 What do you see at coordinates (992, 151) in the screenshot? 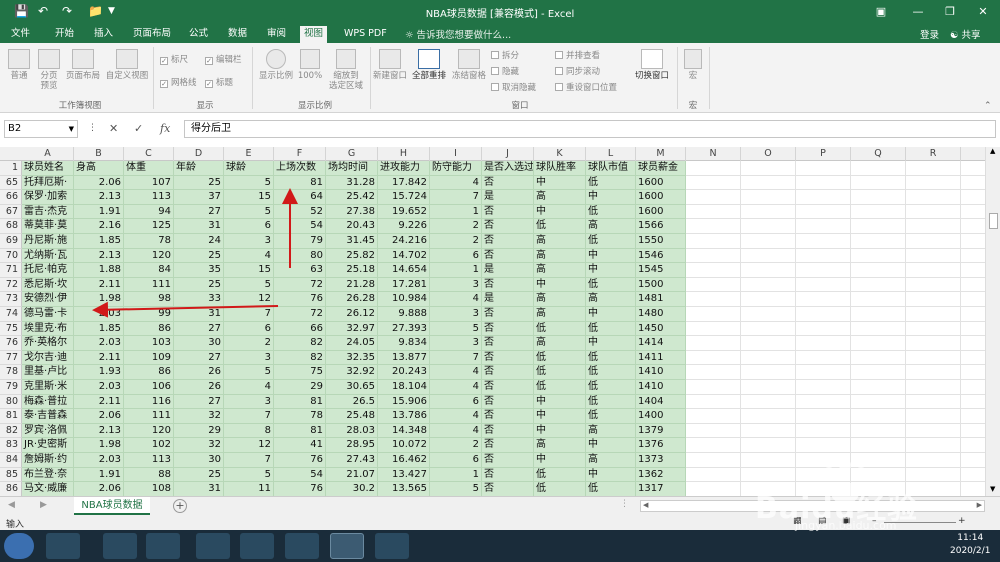
I see `scroll-up-icon: ▲` at bounding box center [992, 151].